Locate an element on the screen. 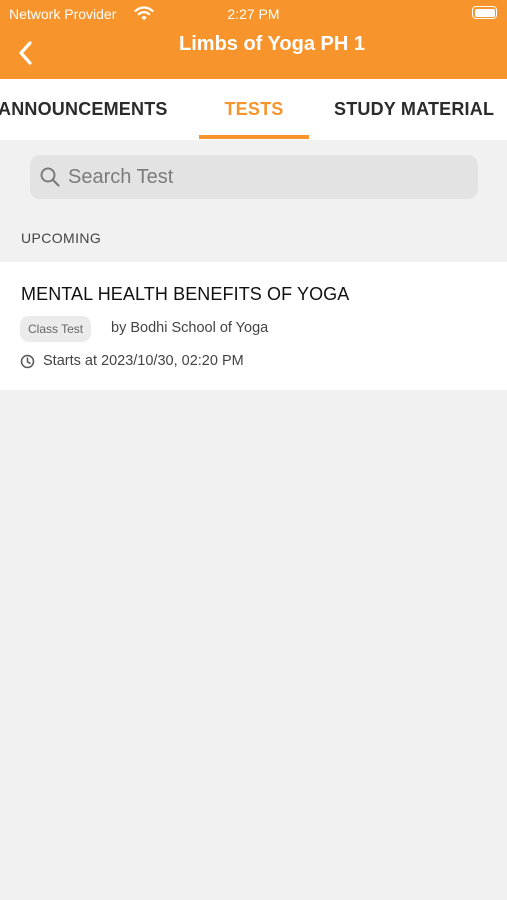  clock-time: 2:27 PM is located at coordinates (253, 14).